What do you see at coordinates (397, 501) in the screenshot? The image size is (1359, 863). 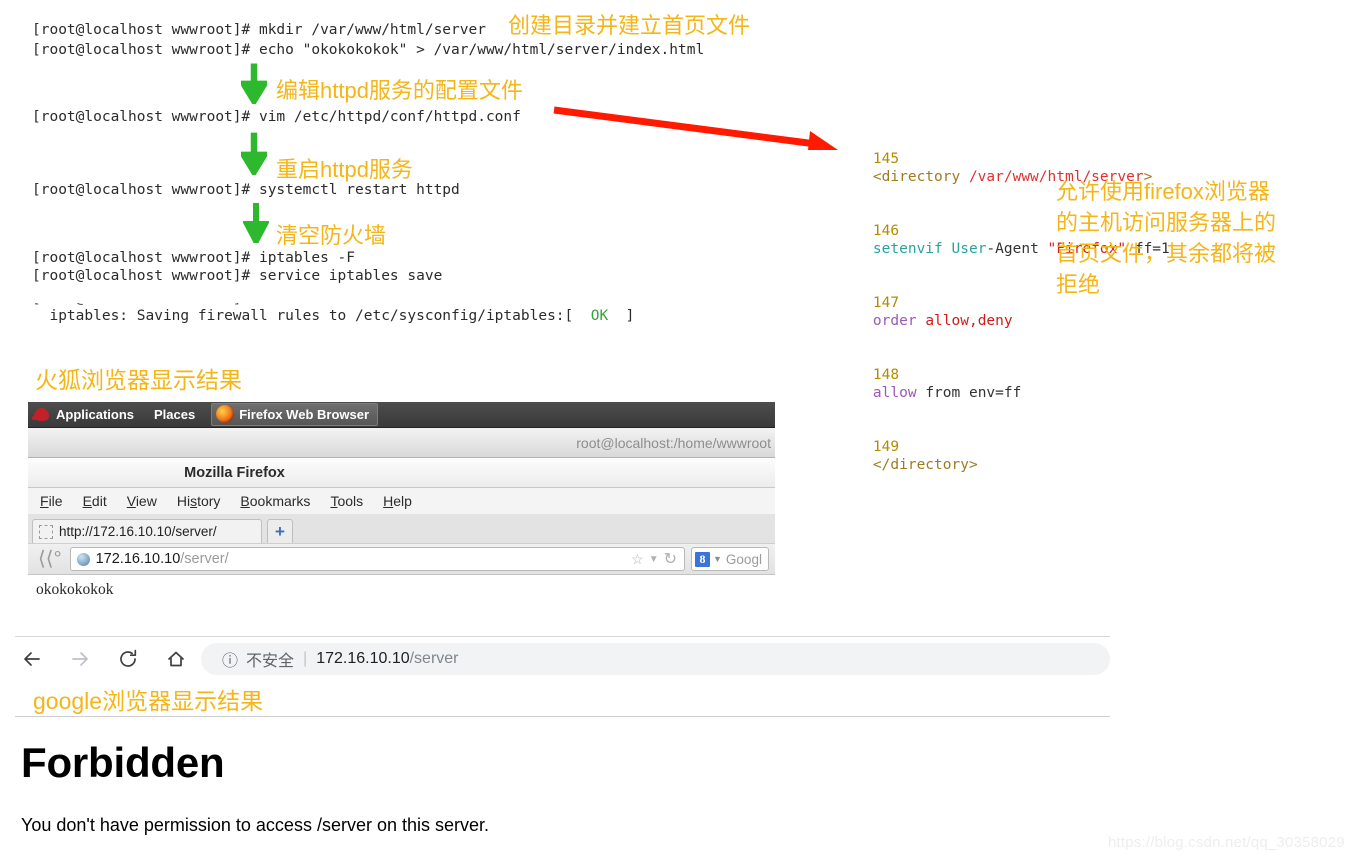 I see `menu-help: Help` at bounding box center [397, 501].